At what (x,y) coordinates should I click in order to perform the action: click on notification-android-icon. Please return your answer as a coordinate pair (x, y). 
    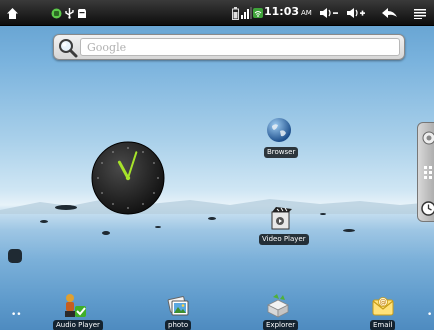
    Looking at the image, I should click on (56, 13).